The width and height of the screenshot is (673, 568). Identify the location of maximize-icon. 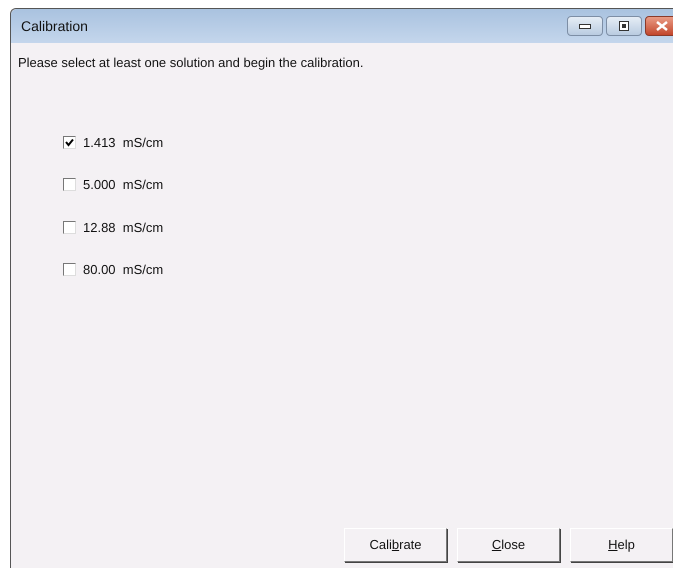
(624, 26).